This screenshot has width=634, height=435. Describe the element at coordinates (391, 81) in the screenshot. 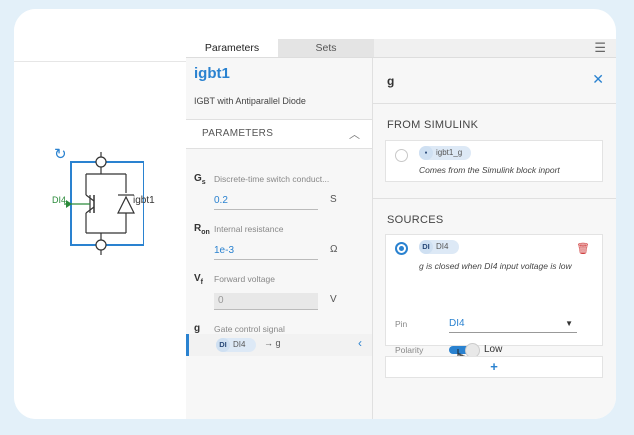

I see `signal-title: g` at that location.